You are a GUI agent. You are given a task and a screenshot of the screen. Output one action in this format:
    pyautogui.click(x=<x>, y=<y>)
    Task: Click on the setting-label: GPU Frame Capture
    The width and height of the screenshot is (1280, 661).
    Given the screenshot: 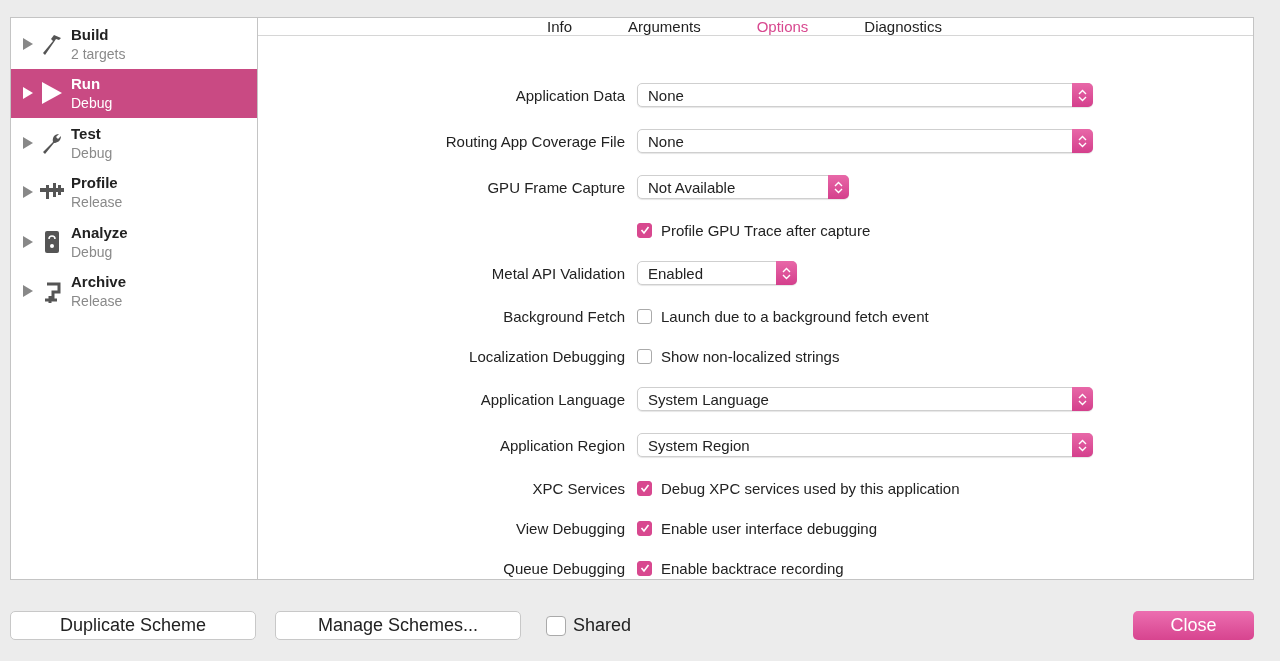 What is the action you would take?
    pyautogui.click(x=556, y=187)
    